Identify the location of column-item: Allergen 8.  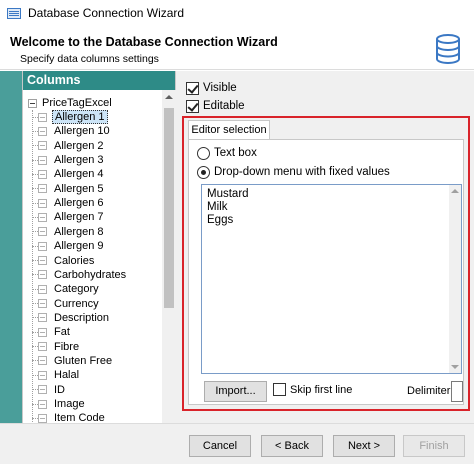
(97, 232).